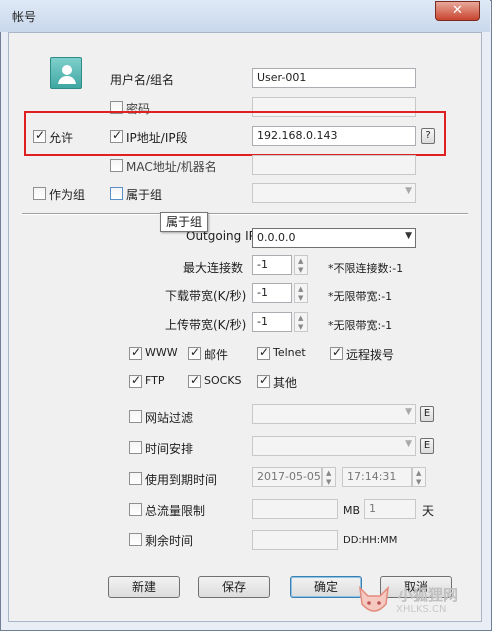  I want to click on site-filter-edit-button: E, so click(427, 414).